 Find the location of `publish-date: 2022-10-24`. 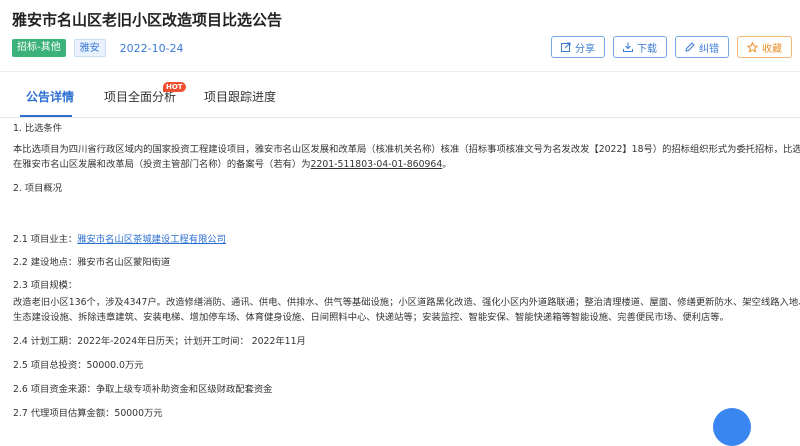

publish-date: 2022-10-24 is located at coordinates (151, 48).